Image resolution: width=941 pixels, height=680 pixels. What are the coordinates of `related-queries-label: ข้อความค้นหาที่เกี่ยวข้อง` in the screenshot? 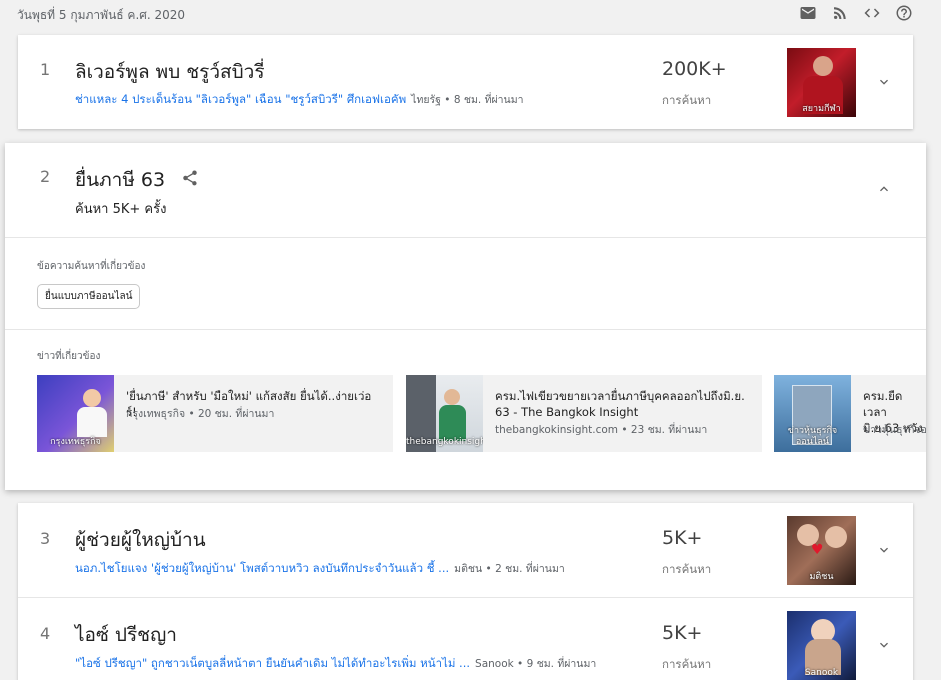 It's located at (91, 266).